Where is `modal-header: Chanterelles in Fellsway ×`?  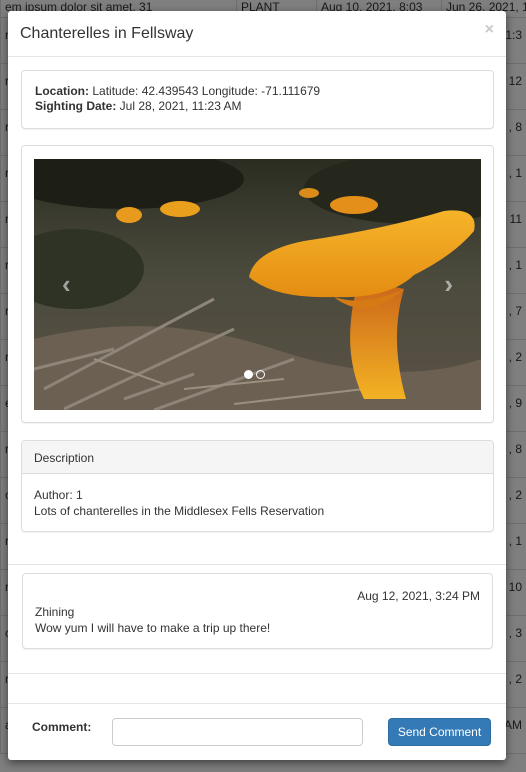 modal-header: Chanterelles in Fellsway × is located at coordinates (257, 34).